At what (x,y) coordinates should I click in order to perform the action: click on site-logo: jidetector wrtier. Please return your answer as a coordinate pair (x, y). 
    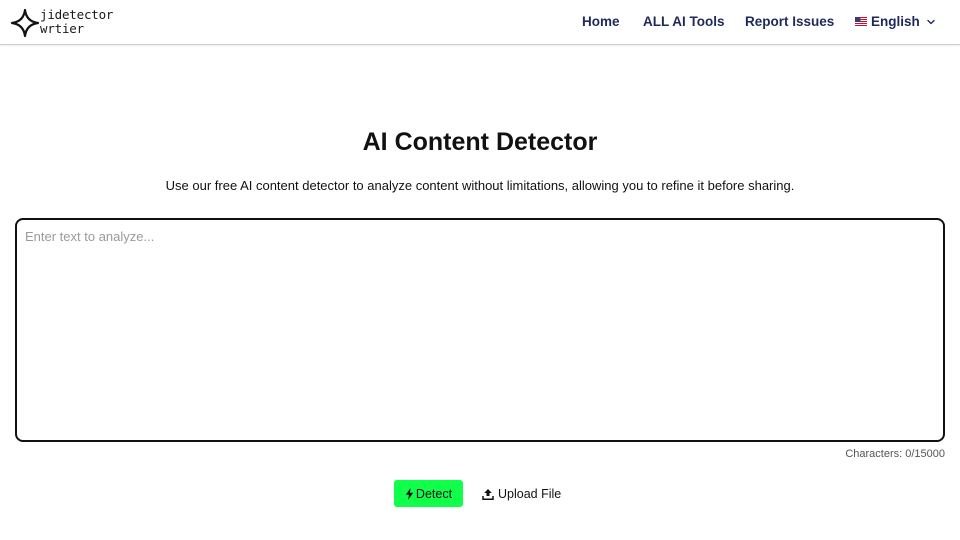
    Looking at the image, I should click on (65, 23).